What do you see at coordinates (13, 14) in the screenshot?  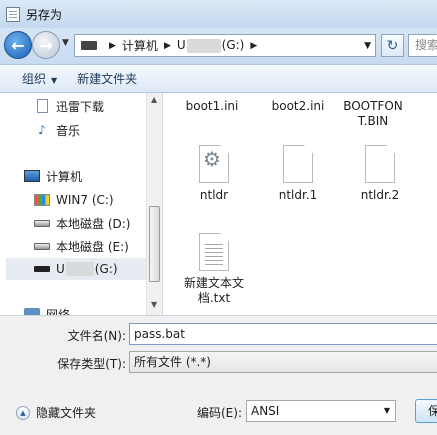 I see `notepad-icon` at bounding box center [13, 14].